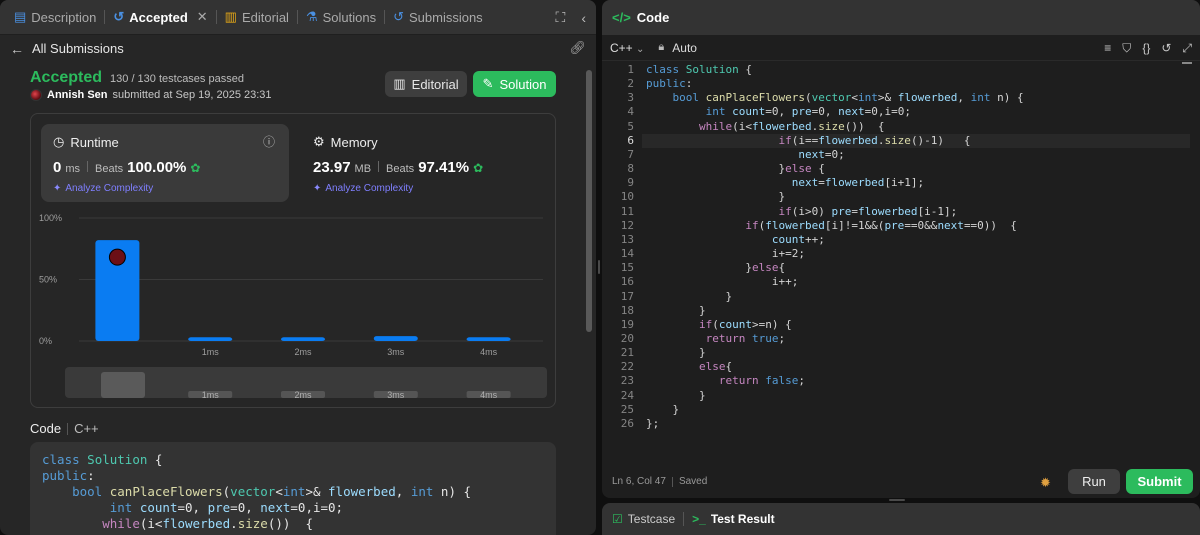 The width and height of the screenshot is (1200, 535). Describe the element at coordinates (1126, 48) in the screenshot. I see `bookmark-icon: ⛉` at that location.